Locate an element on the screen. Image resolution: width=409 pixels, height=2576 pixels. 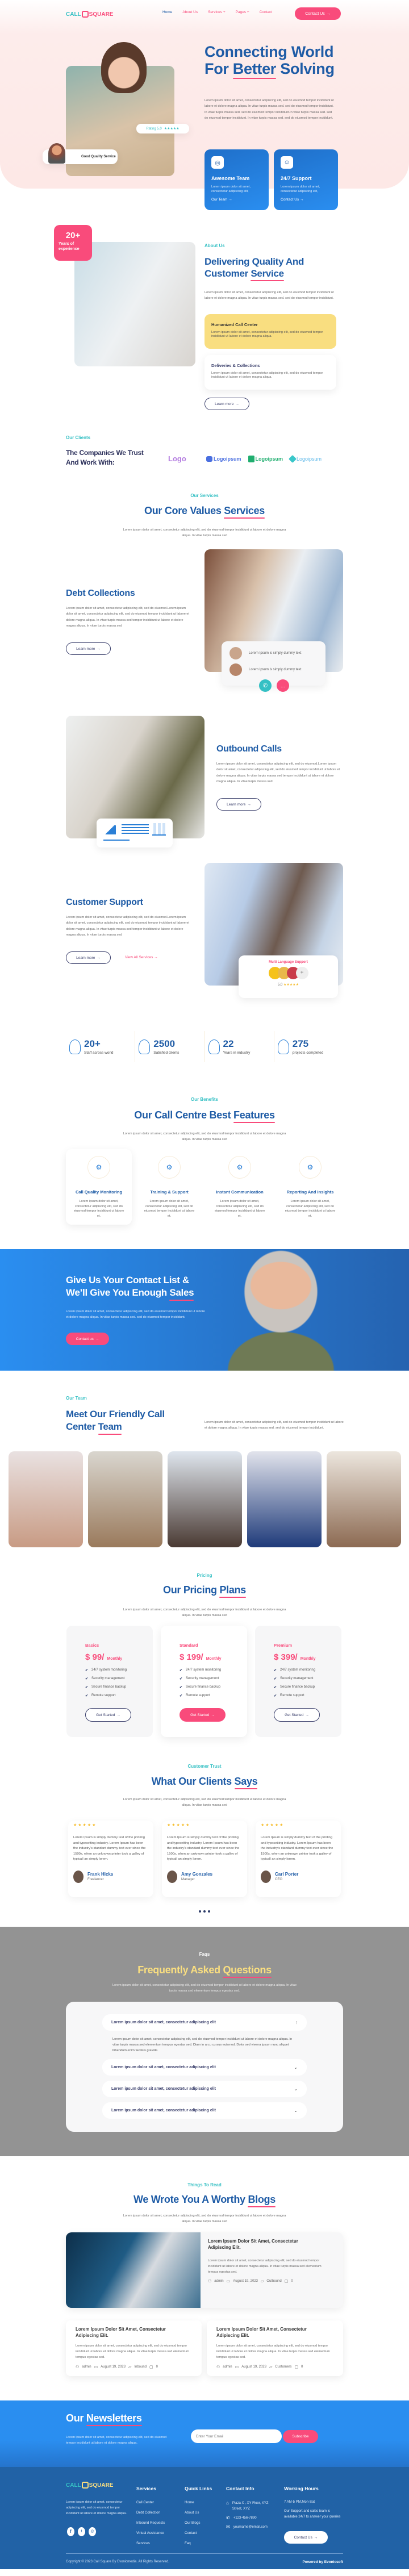
view-all-services-link: View All Services → is located at coordinates (141, 957).